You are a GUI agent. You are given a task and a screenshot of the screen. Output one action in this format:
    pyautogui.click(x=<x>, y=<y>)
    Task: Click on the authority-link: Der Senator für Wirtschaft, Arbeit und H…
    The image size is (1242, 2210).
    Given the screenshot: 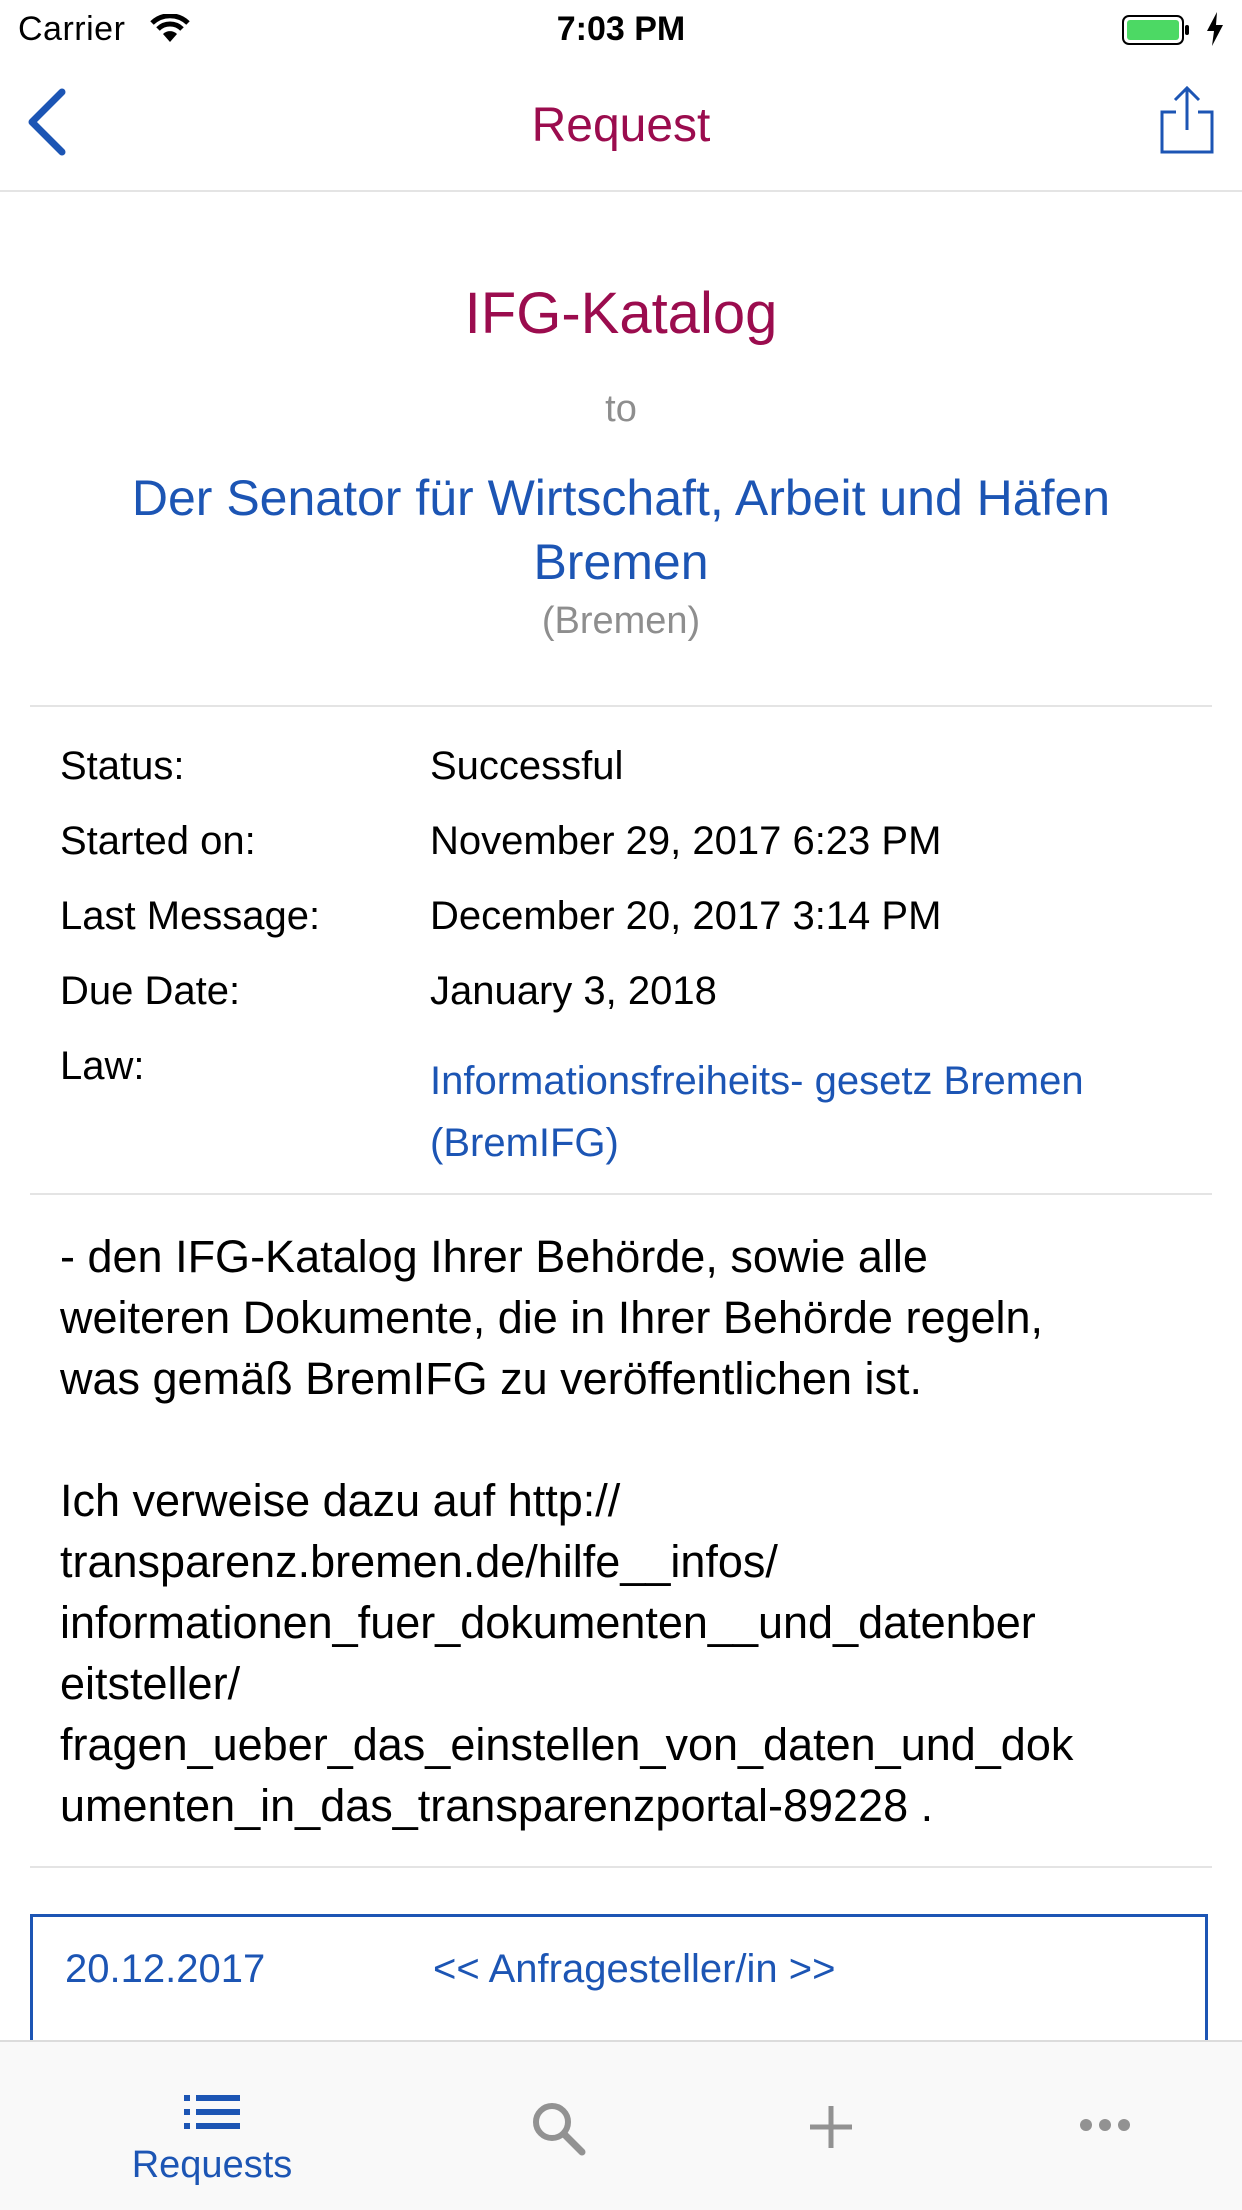 What is the action you would take?
    pyautogui.click(x=621, y=530)
    